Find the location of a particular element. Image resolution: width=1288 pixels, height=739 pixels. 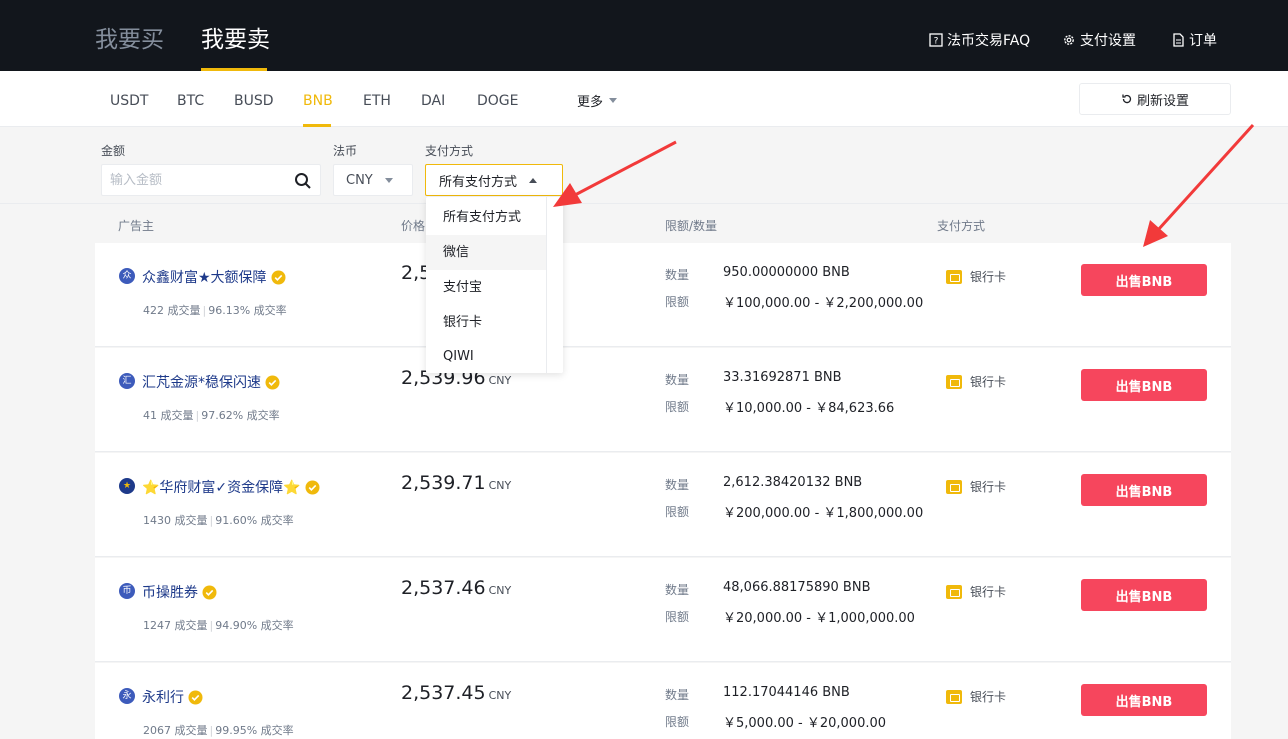

orders-label: 订单 is located at coordinates (1203, 41).